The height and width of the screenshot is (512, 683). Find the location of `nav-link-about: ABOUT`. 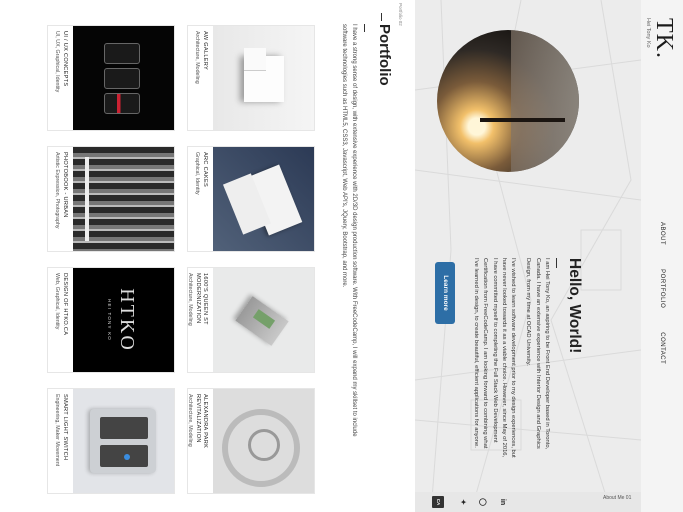

nav-link-about: ABOUT is located at coordinates (662, 233).